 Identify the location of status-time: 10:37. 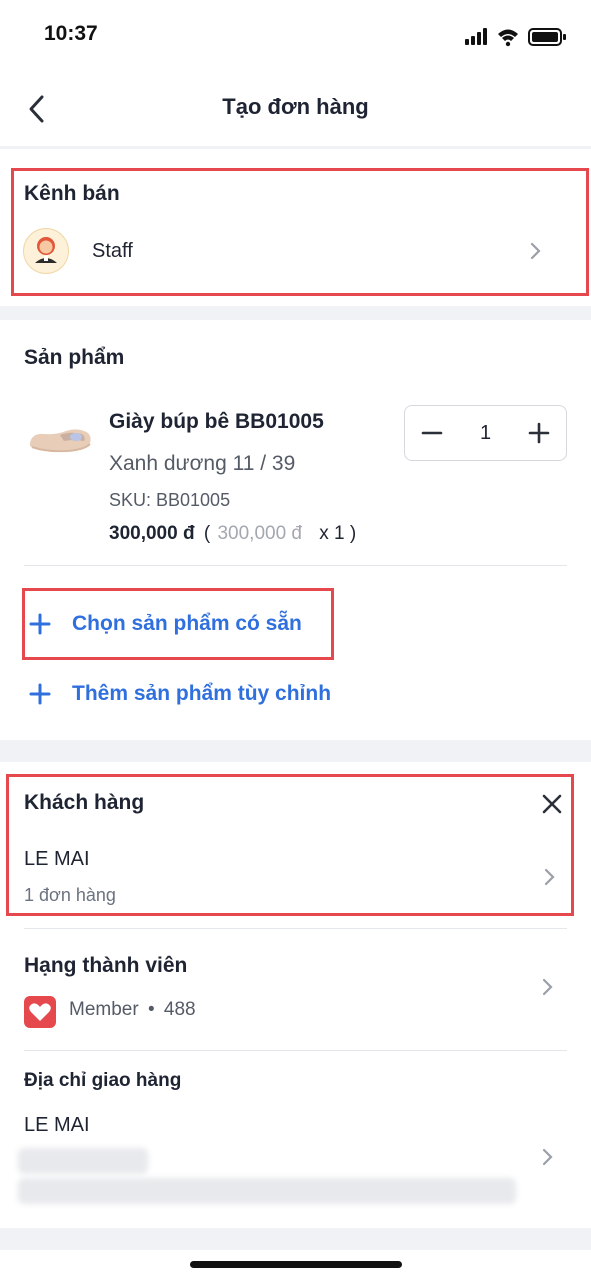
(71, 33).